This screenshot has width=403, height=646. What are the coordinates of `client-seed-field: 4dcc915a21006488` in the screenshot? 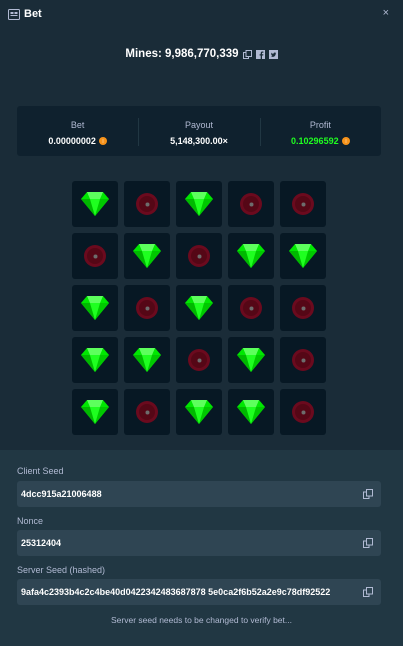 It's located at (199, 494).